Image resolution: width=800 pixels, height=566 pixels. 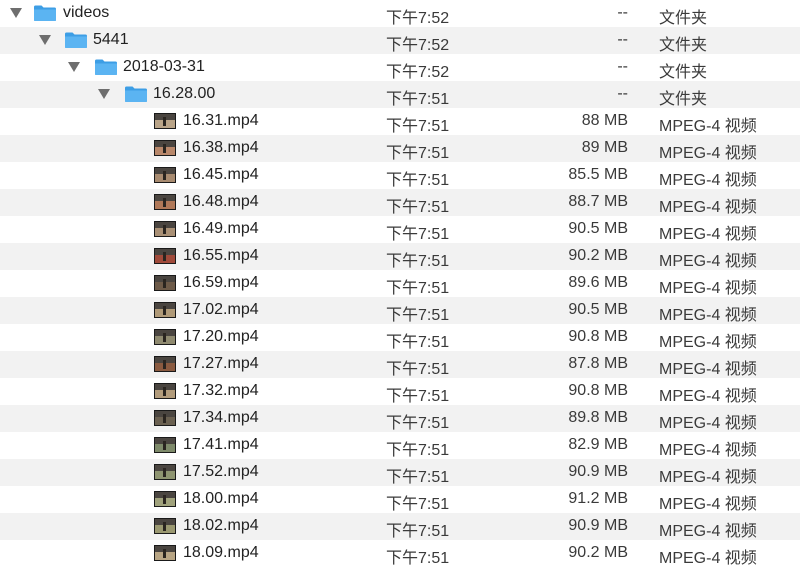 I want to click on file-name: 18.00.mp4, so click(x=221, y=498).